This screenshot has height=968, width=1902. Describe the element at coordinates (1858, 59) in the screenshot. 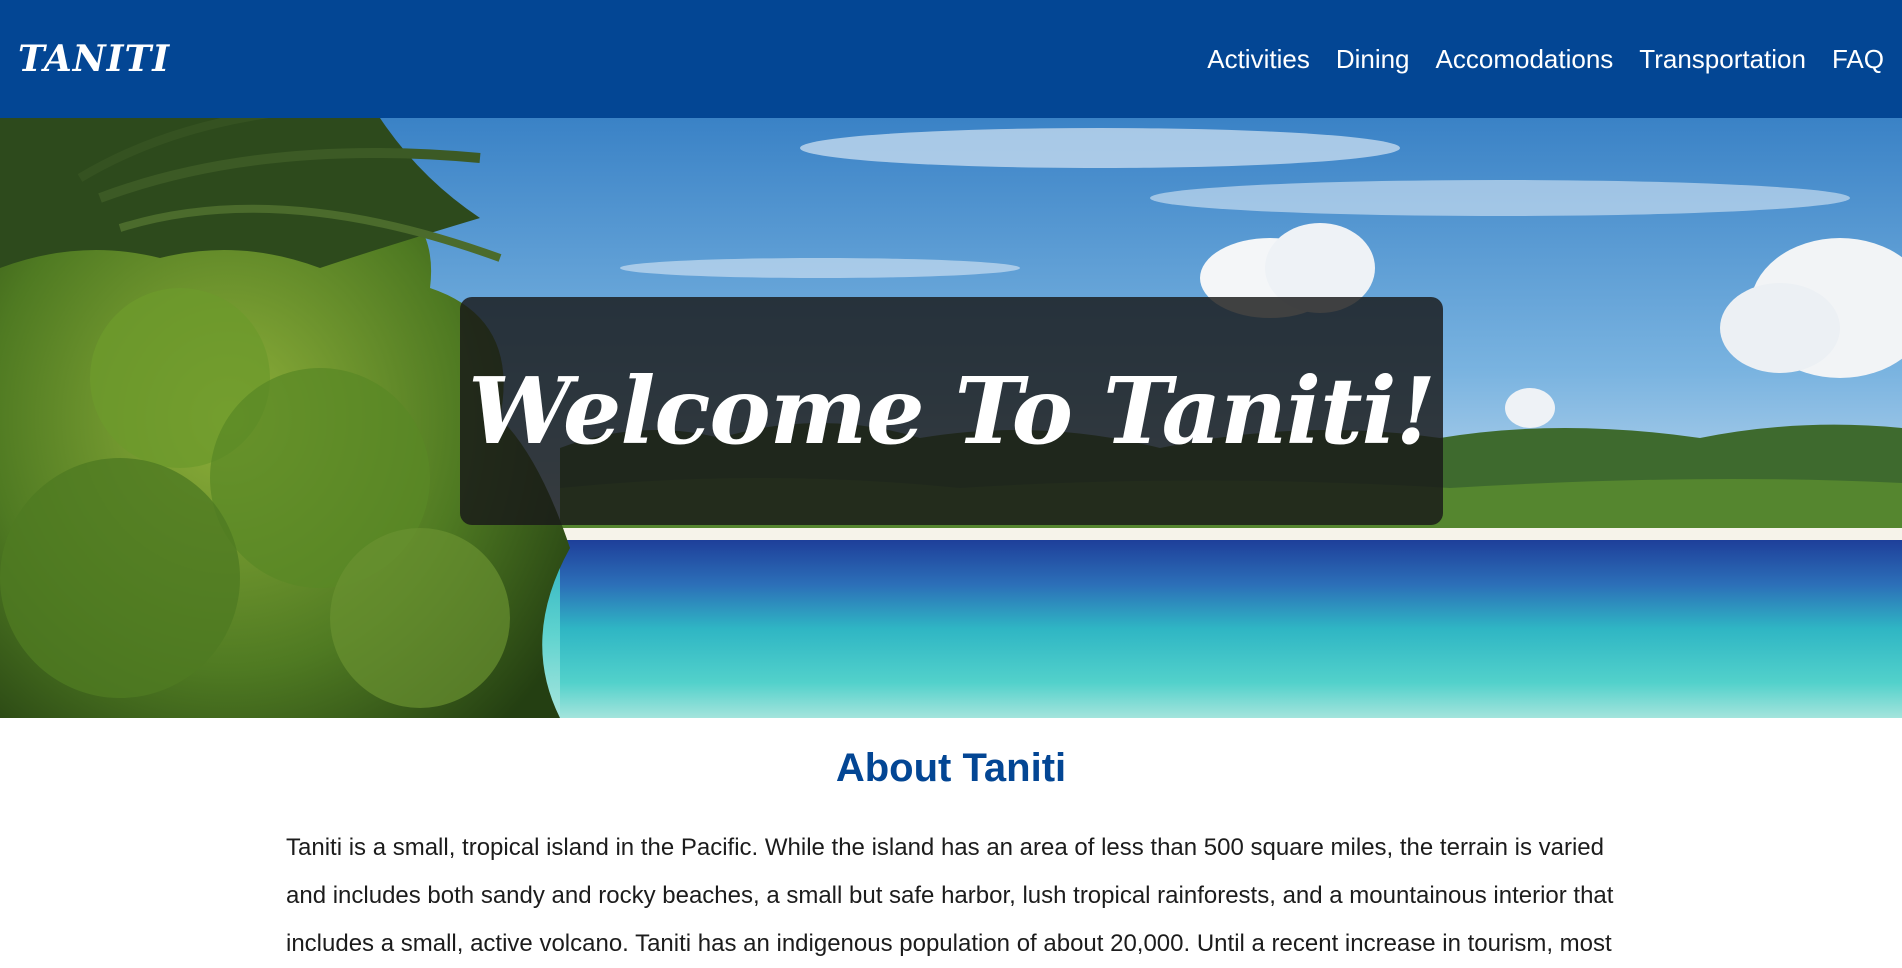

I see `nav-link-faq: FAQ` at that location.